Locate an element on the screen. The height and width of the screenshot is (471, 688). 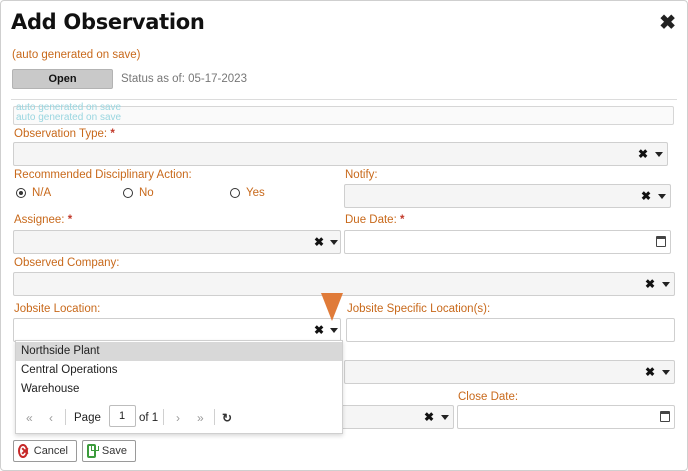
cancel-icon is located at coordinates (23, 451).